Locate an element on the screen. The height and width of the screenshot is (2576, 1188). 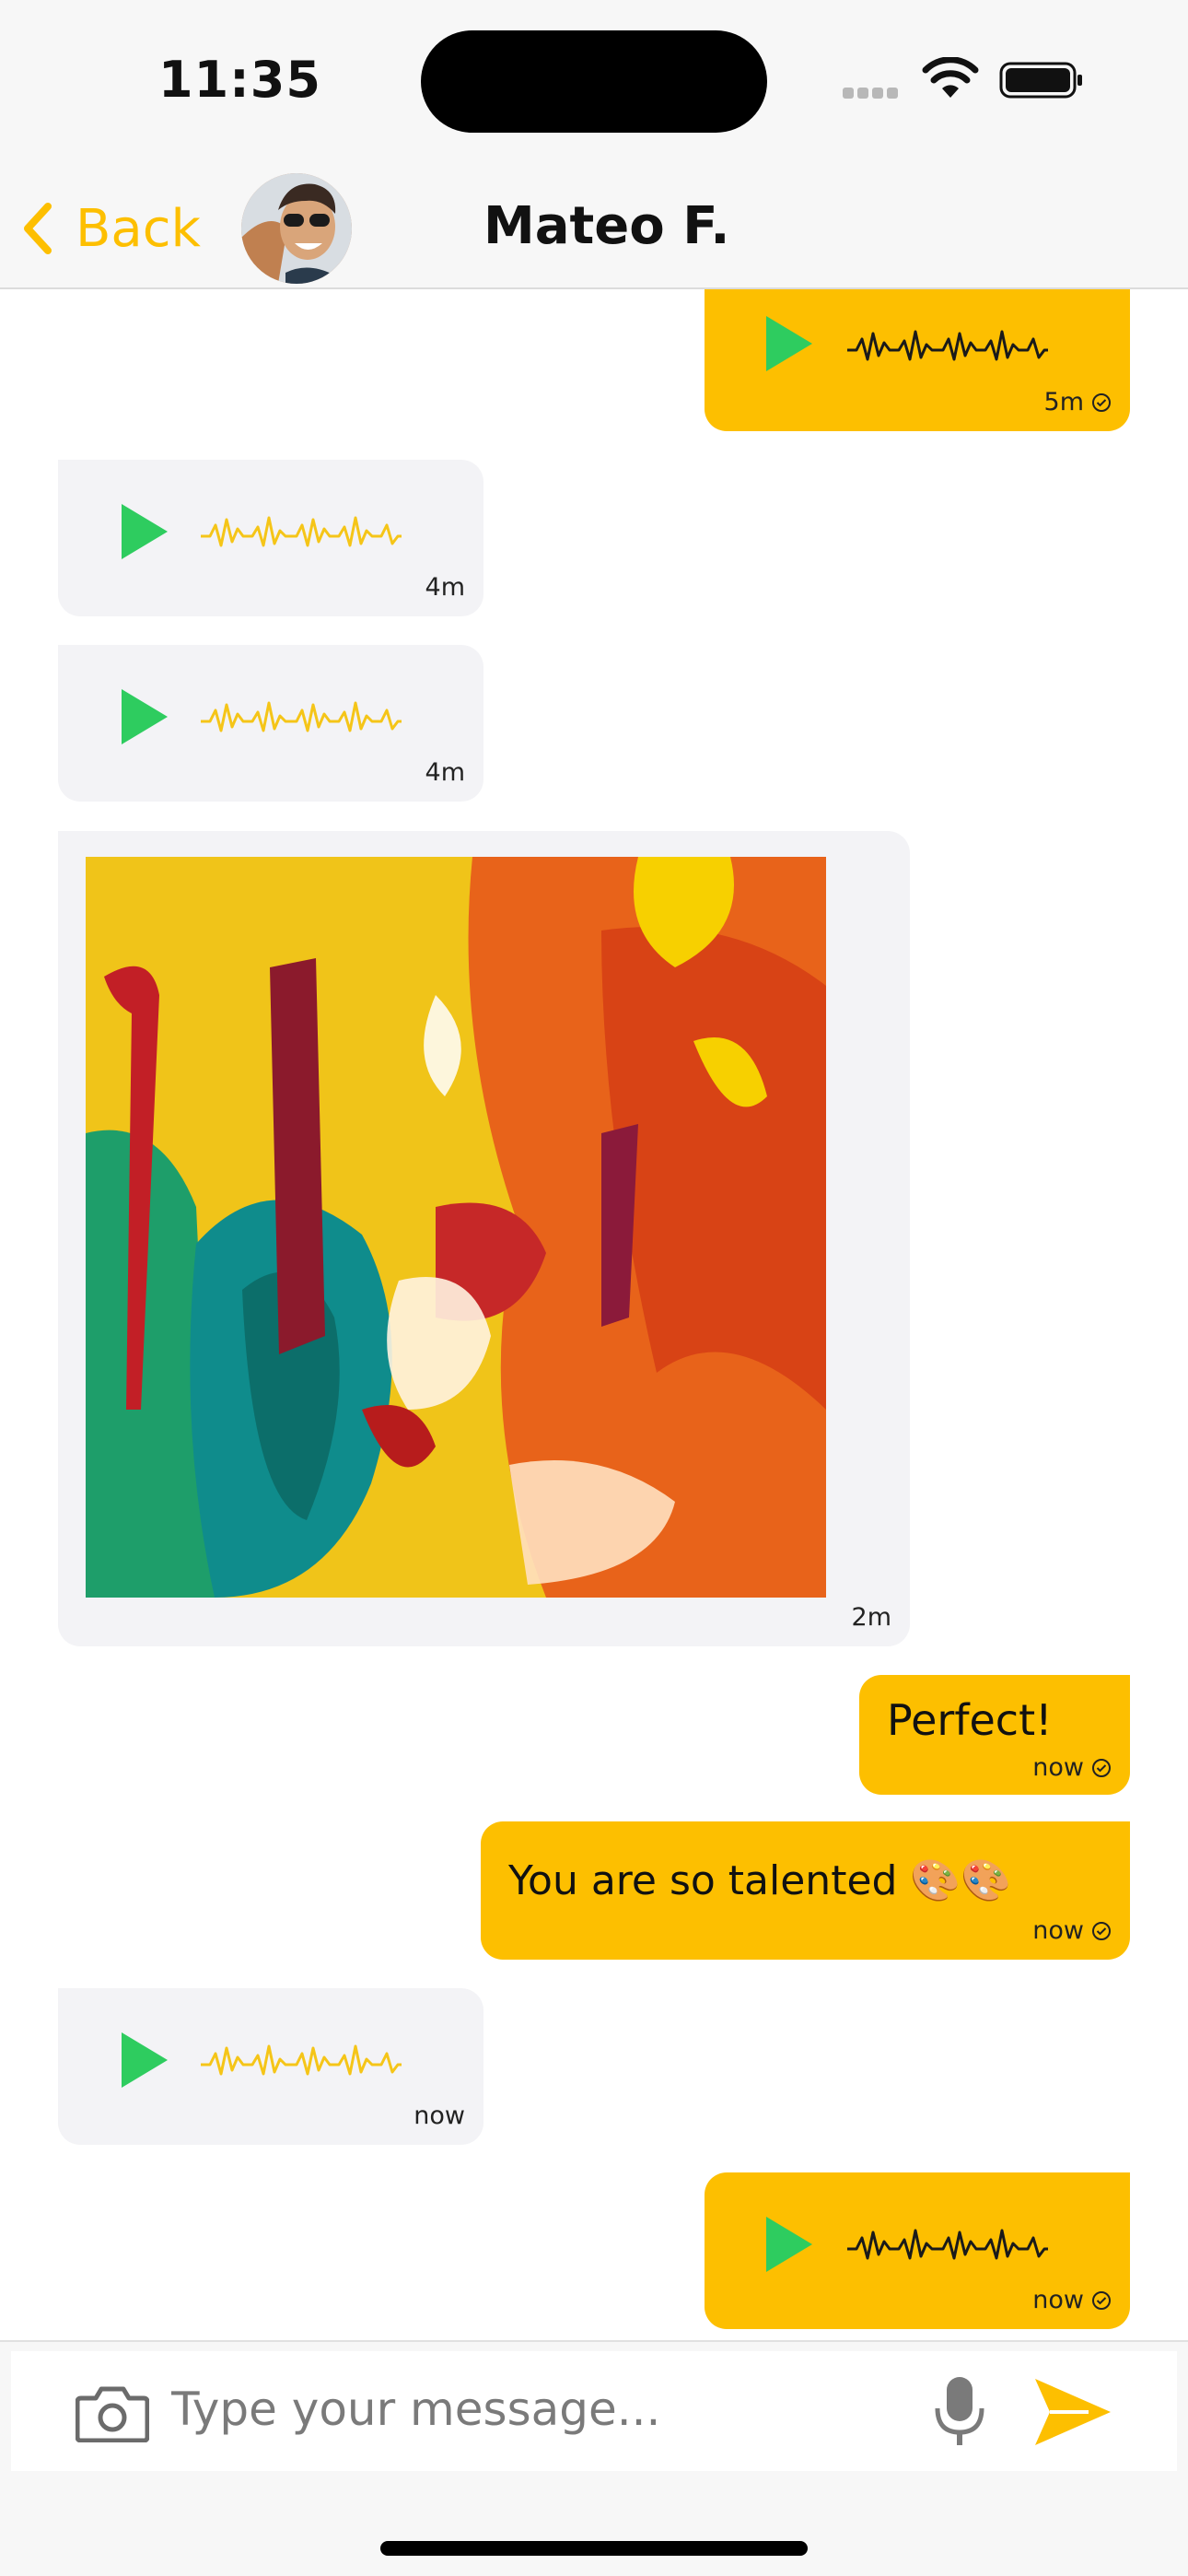
battery-icon is located at coordinates (1040, 80).